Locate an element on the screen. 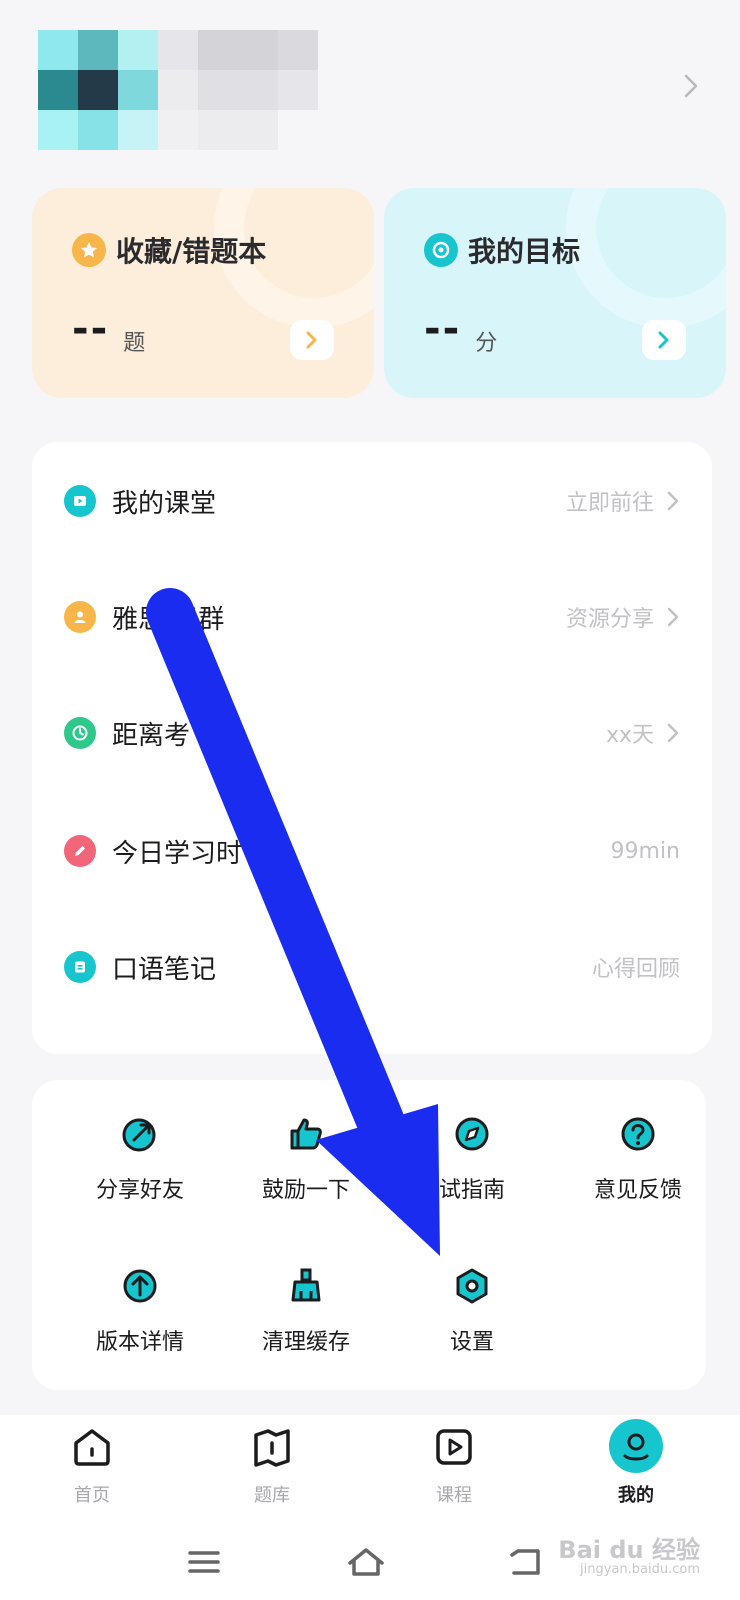  list-label: 我的课堂 is located at coordinates (164, 503).